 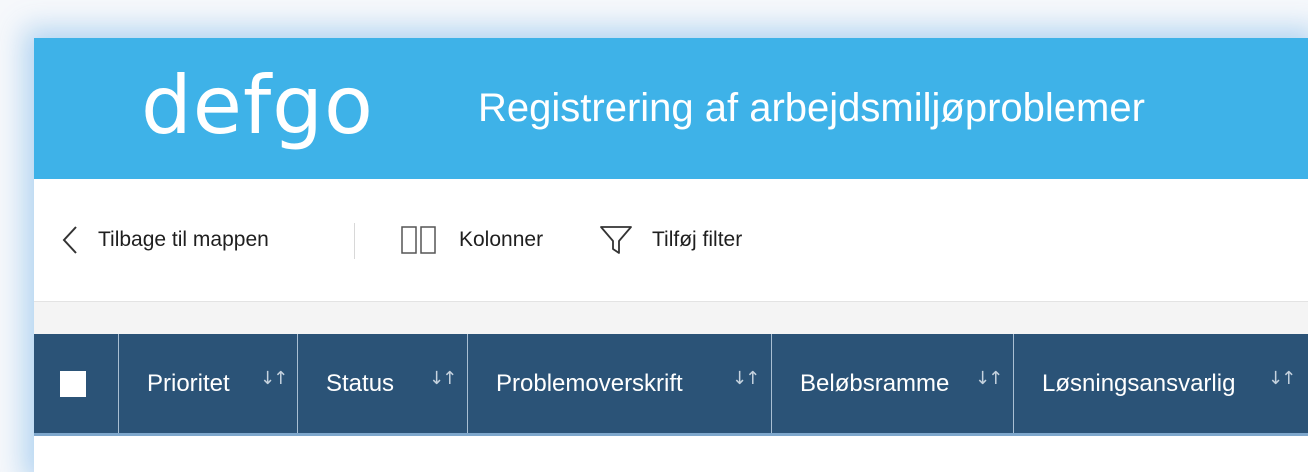 What do you see at coordinates (589, 383) in the screenshot?
I see `column-header-label: Problemoverskrift` at bounding box center [589, 383].